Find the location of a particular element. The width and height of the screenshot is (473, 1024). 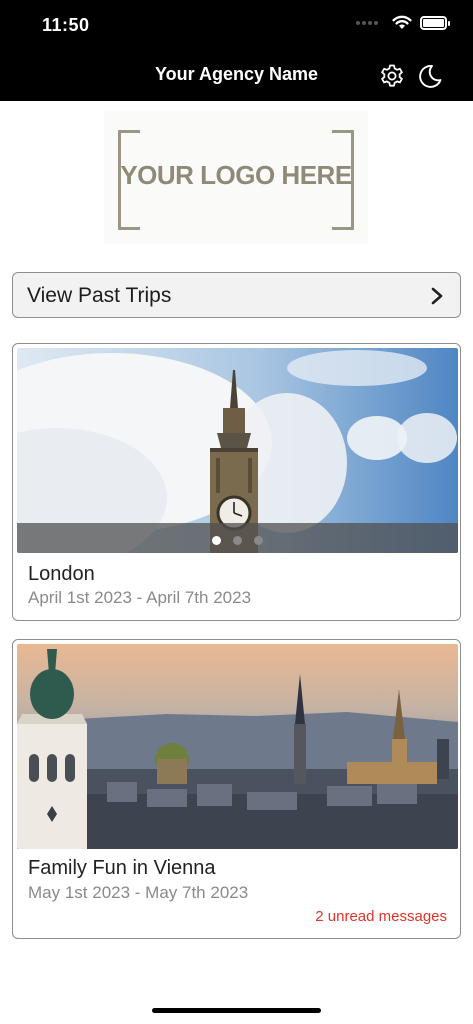

agency-logo: YOUR LOGO HERE is located at coordinates (236, 177).